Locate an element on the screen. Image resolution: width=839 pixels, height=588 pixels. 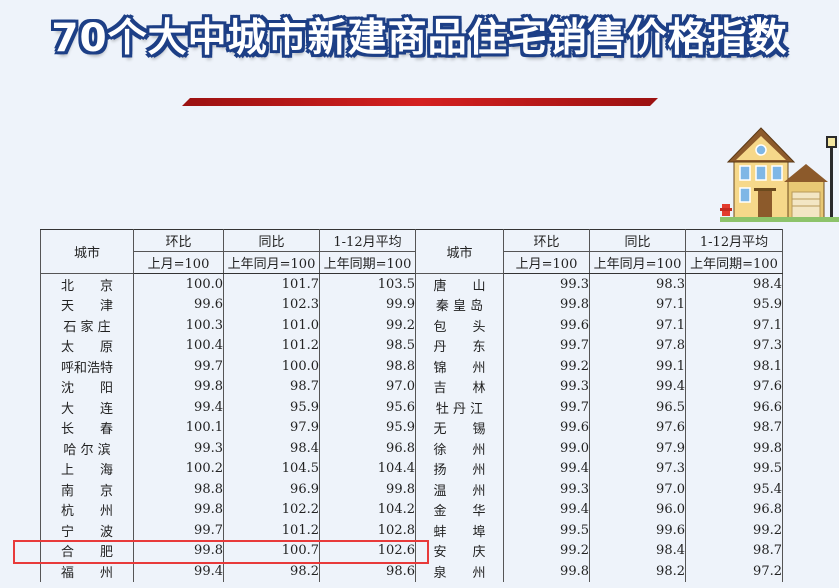
header-mom-left: 环比 is located at coordinates (178, 240).